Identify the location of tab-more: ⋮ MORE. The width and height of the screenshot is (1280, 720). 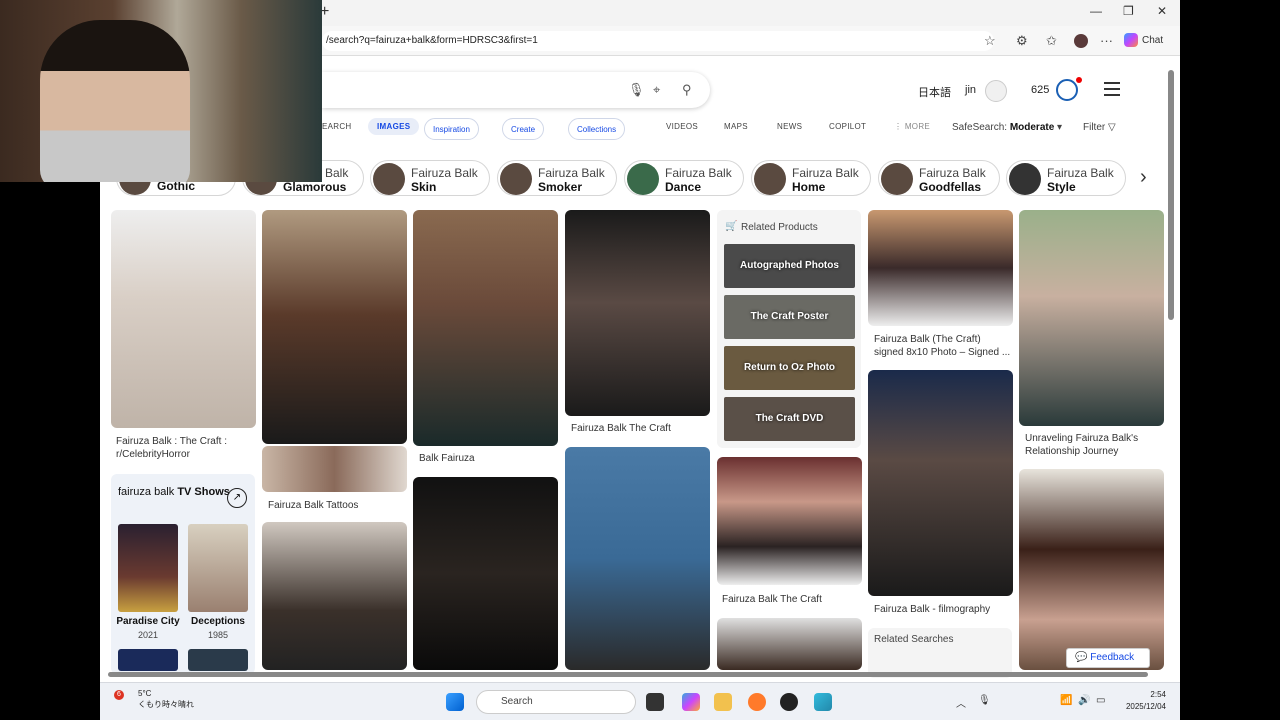
(912, 126).